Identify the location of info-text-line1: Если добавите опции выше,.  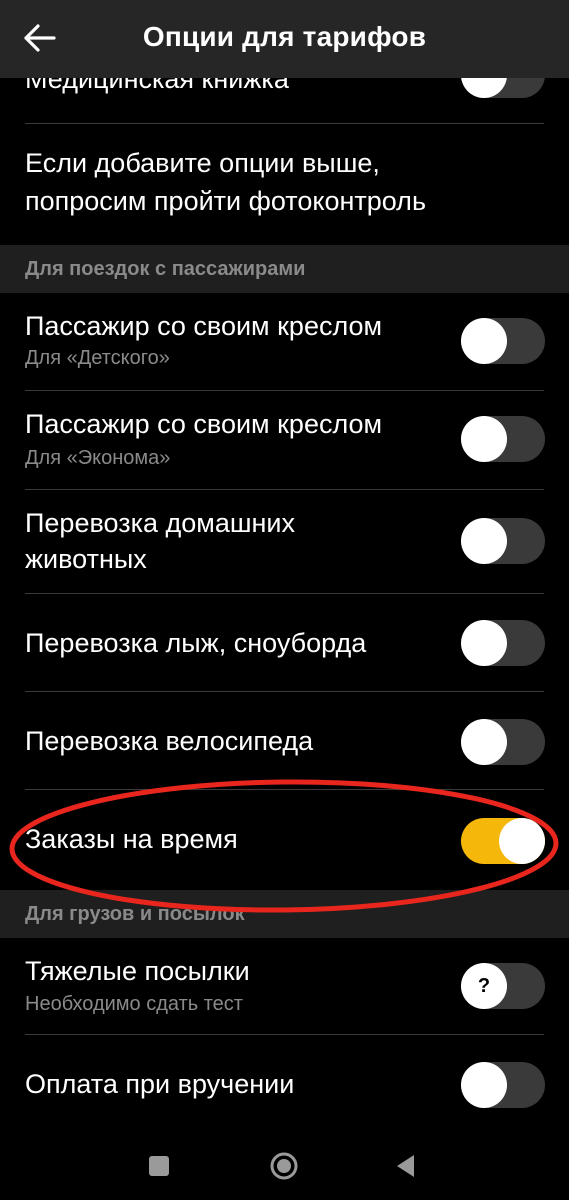
(202, 163).